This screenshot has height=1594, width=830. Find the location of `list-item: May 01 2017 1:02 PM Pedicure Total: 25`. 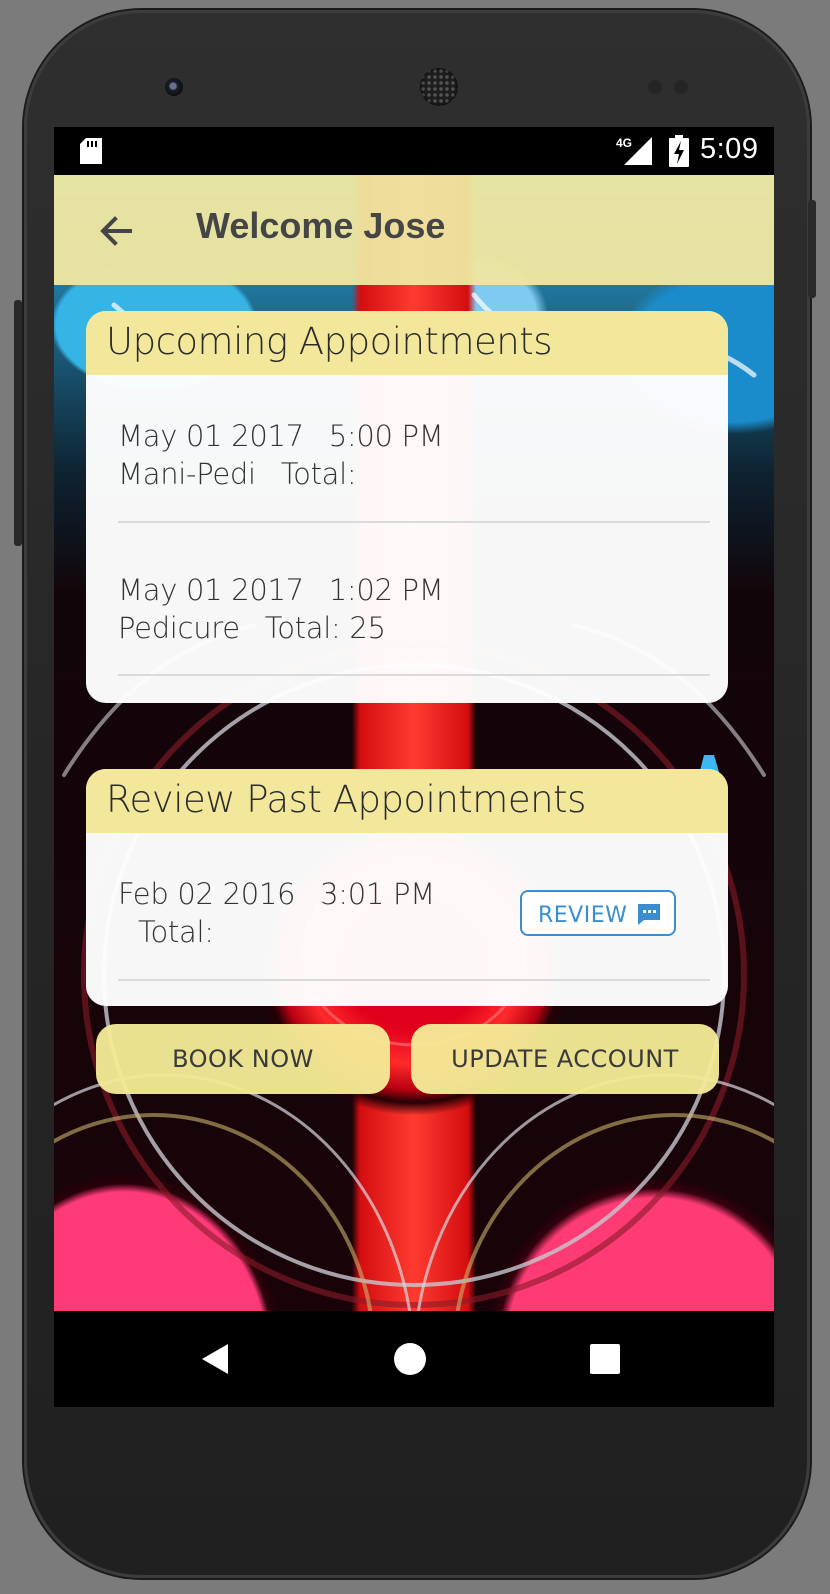

list-item: May 01 2017 1:02 PM Pedicure Total: 25 is located at coordinates (414, 624).